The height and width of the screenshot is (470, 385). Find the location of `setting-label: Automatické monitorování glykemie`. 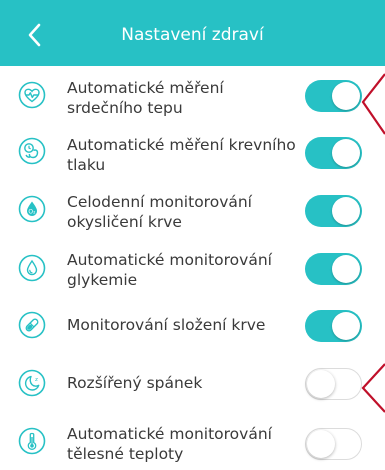

setting-label: Automatické monitorování glykemie is located at coordinates (169, 270).